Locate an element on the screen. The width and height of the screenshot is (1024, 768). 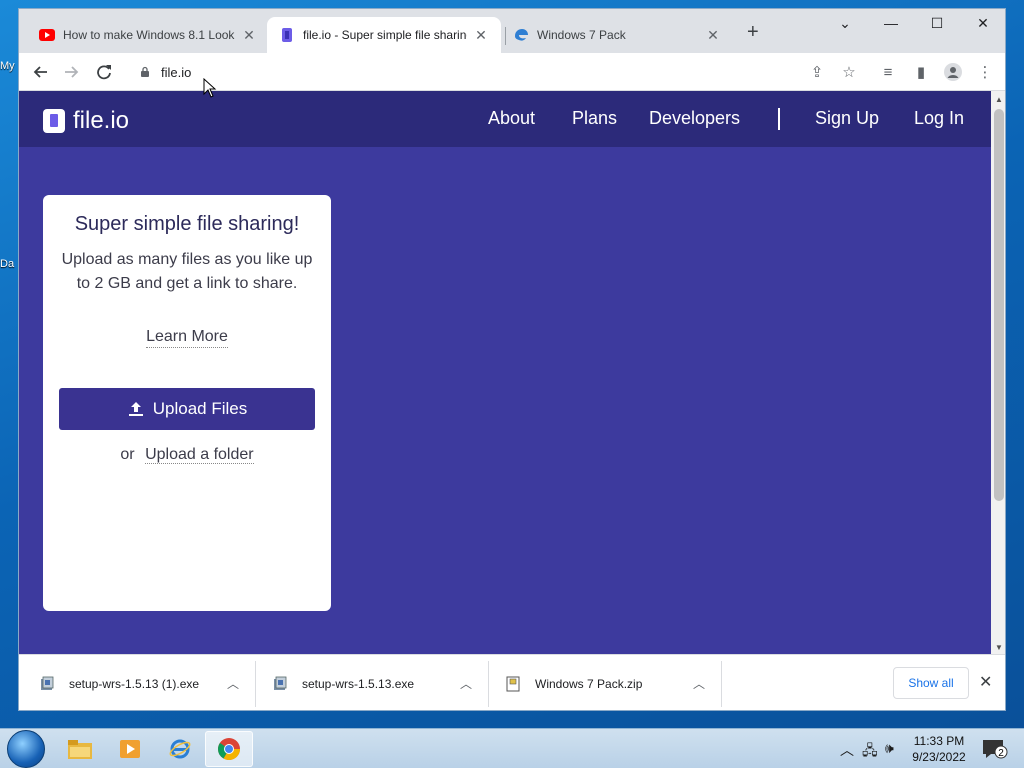
tab-search-icon: ⌄ is located at coordinates (845, 23).